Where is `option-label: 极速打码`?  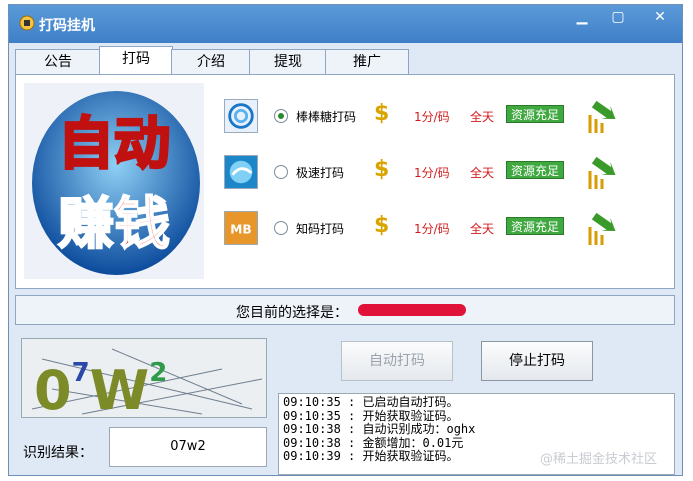
option-label: 极速打码 is located at coordinates (320, 173).